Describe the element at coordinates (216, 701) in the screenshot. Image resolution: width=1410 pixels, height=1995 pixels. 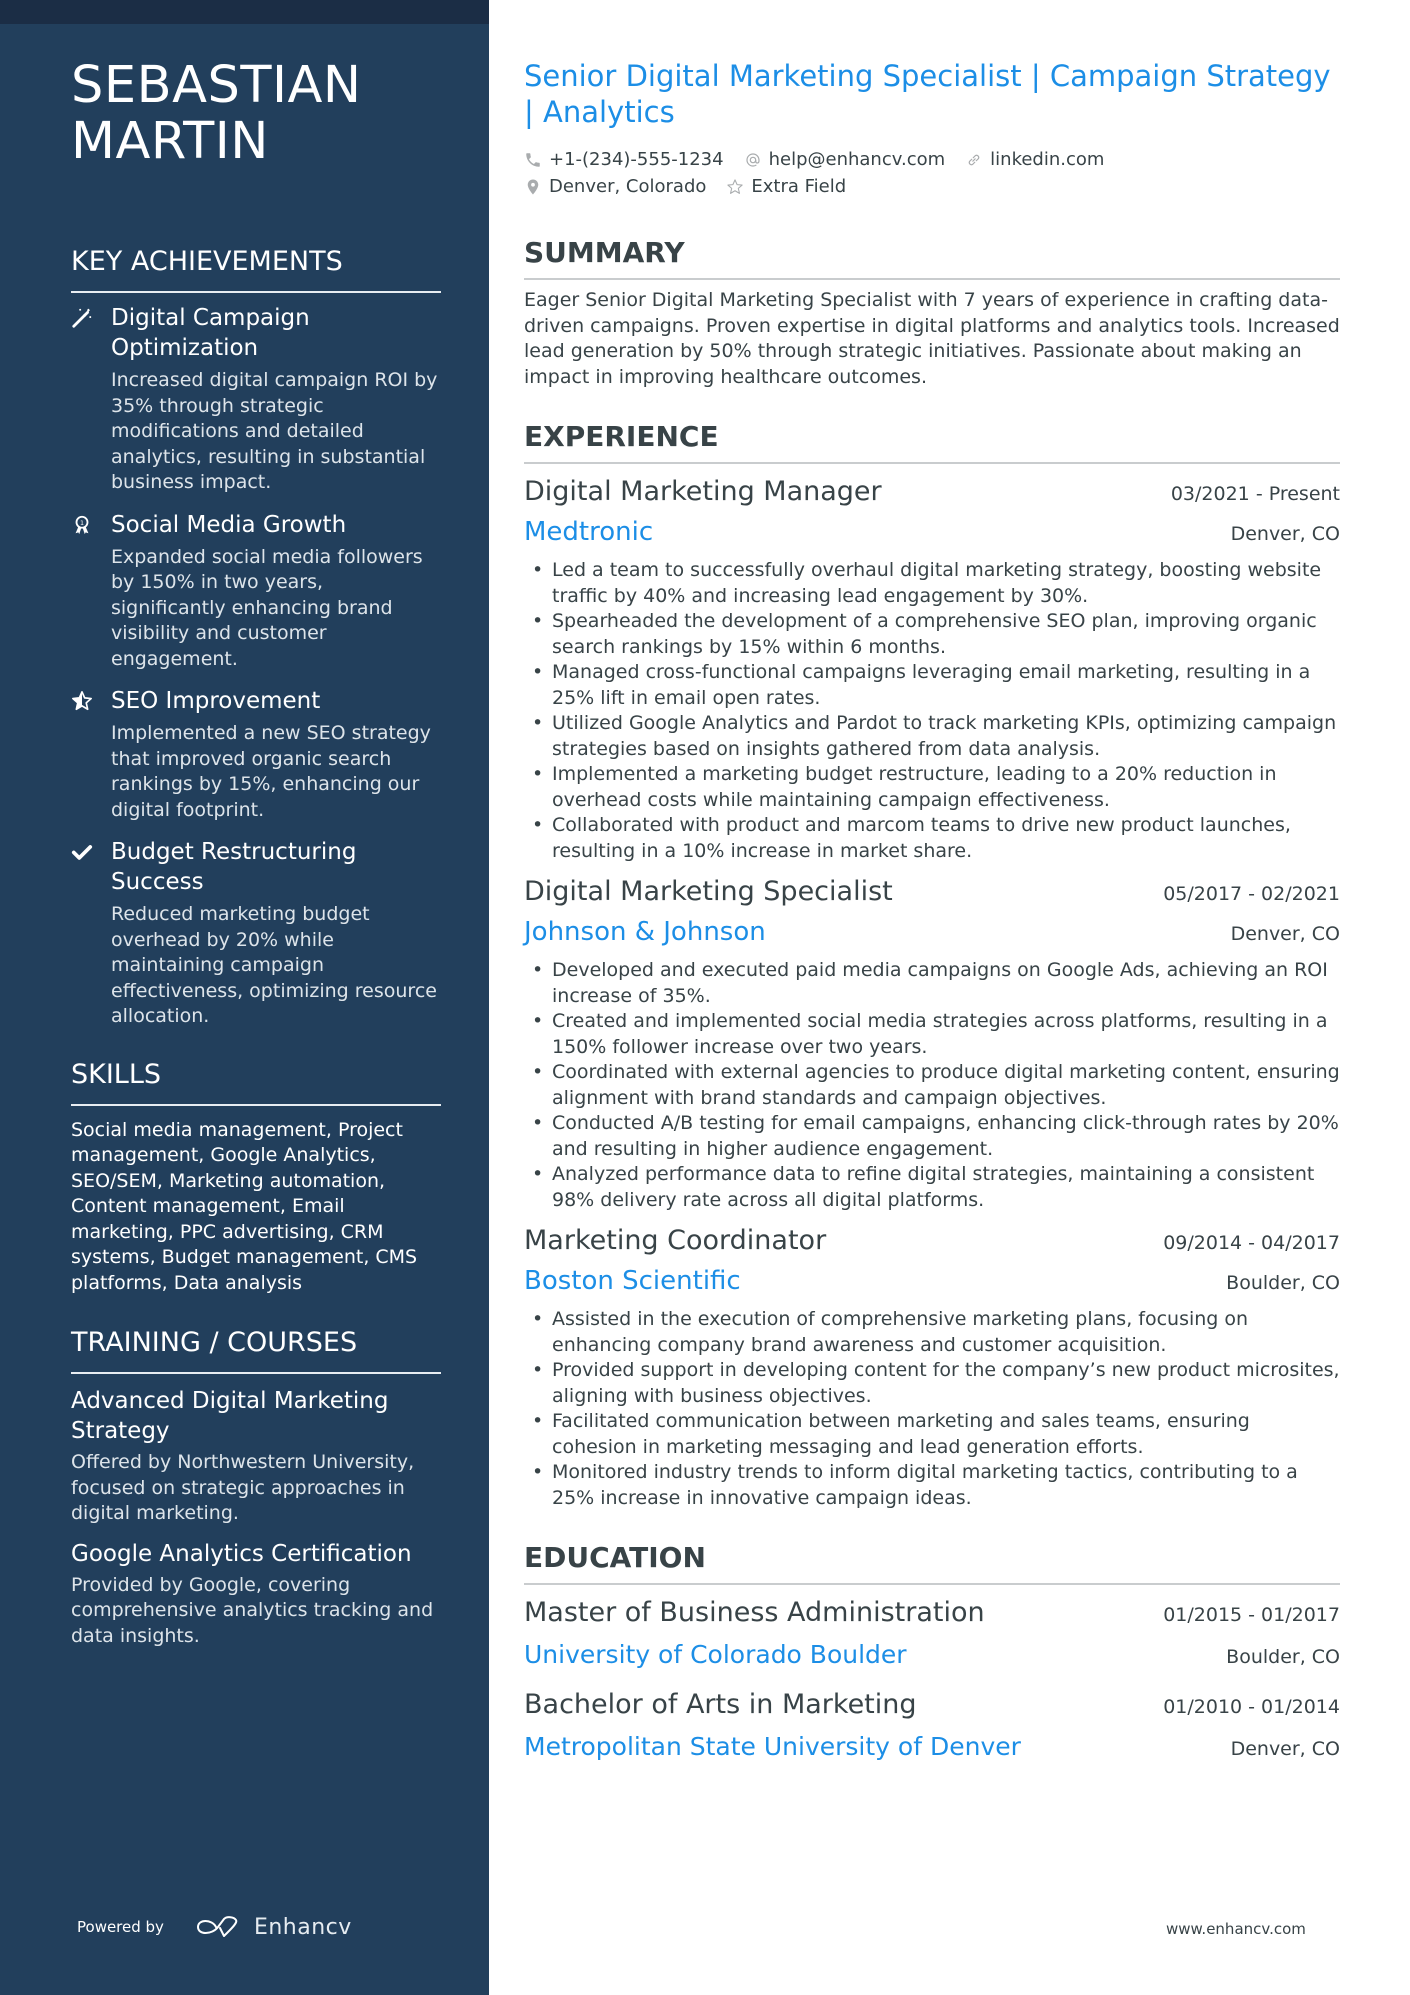
I see `achievement-title: SEO Improvement` at that location.